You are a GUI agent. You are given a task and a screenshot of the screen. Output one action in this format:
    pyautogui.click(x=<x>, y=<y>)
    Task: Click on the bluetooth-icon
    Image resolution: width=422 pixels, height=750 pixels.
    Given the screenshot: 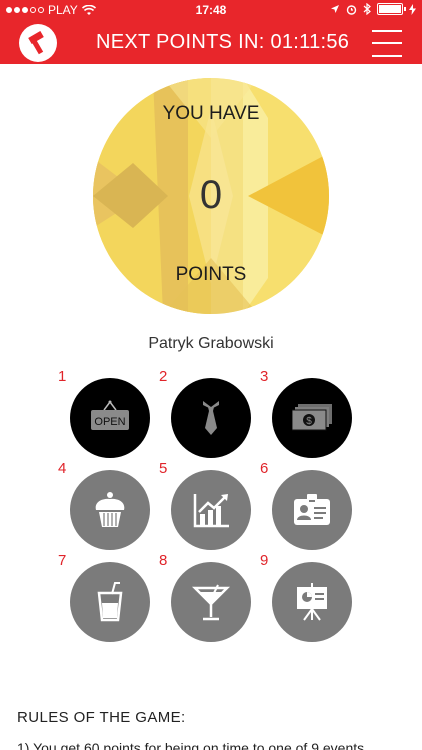 What is the action you would take?
    pyautogui.click(x=367, y=9)
    